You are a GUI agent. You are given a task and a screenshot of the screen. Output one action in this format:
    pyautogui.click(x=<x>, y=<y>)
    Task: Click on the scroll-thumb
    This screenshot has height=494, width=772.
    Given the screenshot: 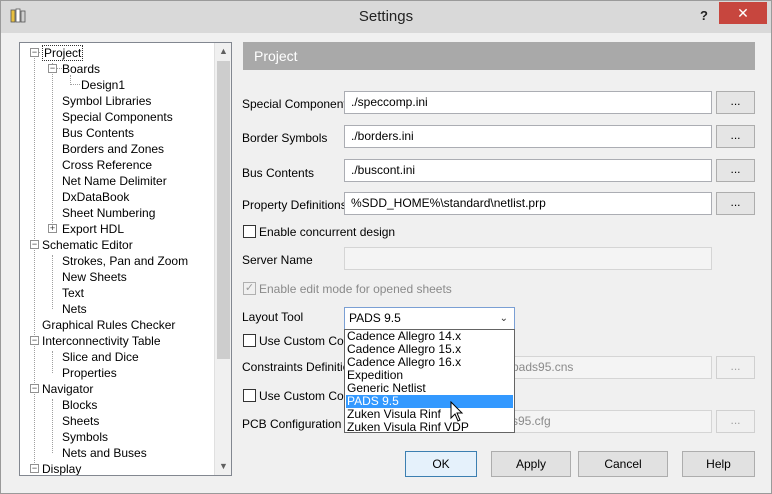 What is the action you would take?
    pyautogui.click(x=223, y=210)
    